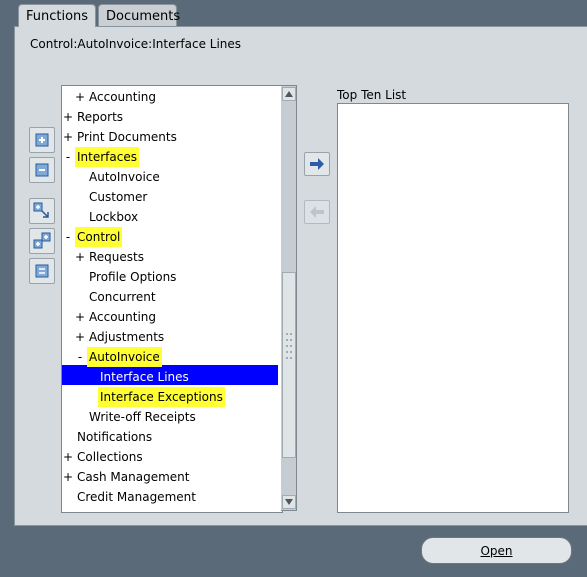 The height and width of the screenshot is (577, 587). I want to click on collapse-icon, so click(42, 170).